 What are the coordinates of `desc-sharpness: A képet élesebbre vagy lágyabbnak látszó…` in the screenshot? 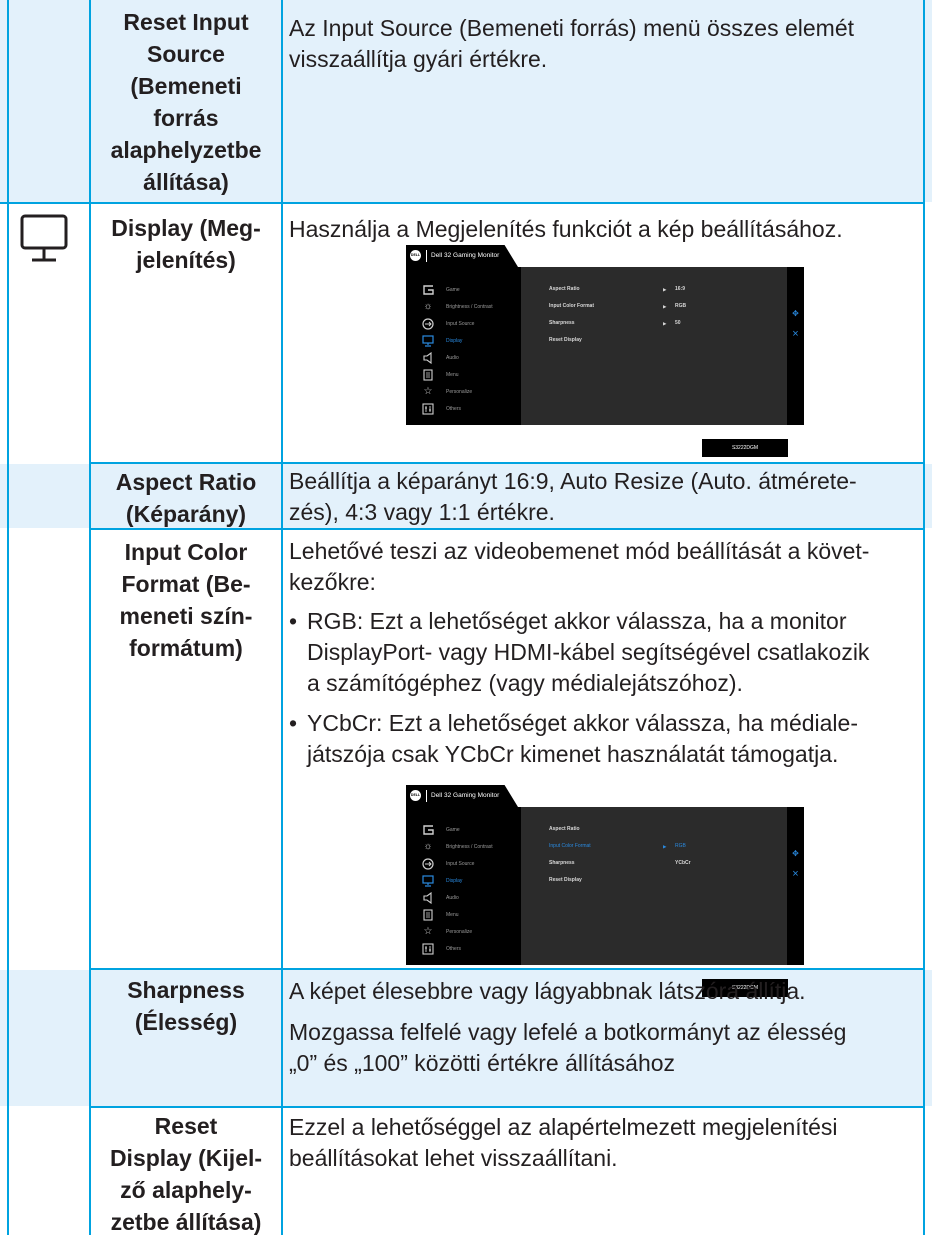 It's located at (568, 1027).